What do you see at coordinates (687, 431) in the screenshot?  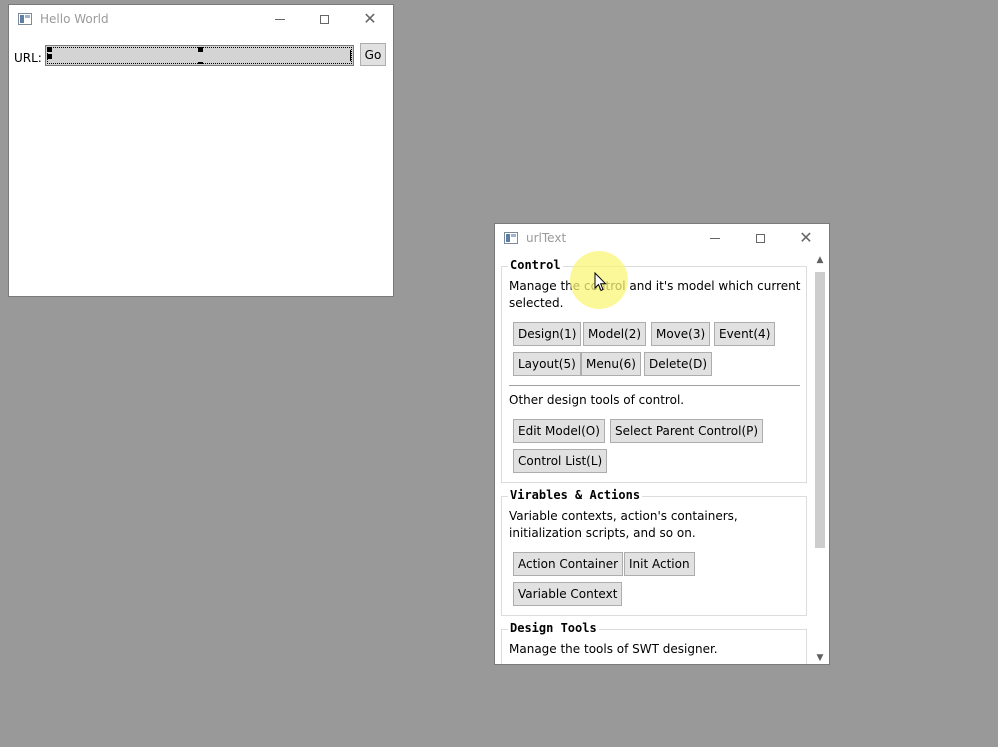 I see `select-parent-control-button: Select Parent Control(P)` at bounding box center [687, 431].